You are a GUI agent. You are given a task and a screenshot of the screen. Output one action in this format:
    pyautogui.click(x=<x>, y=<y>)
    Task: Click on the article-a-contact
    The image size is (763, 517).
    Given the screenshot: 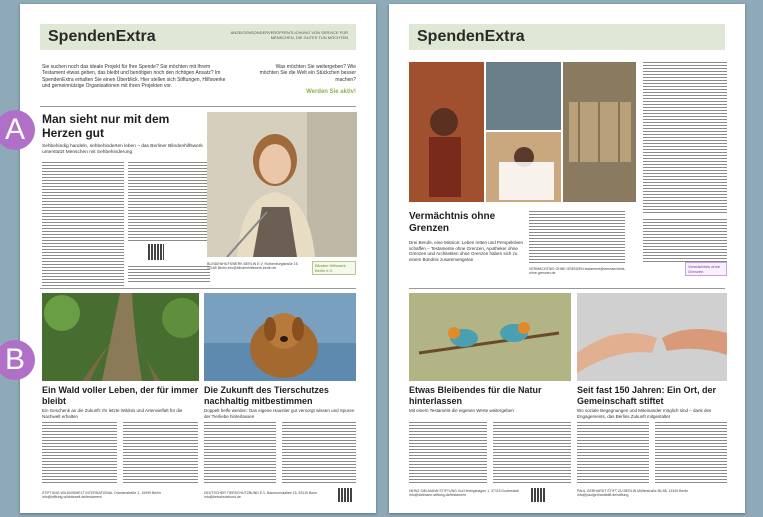 What is the action you would take?
    pyautogui.click(x=169, y=275)
    